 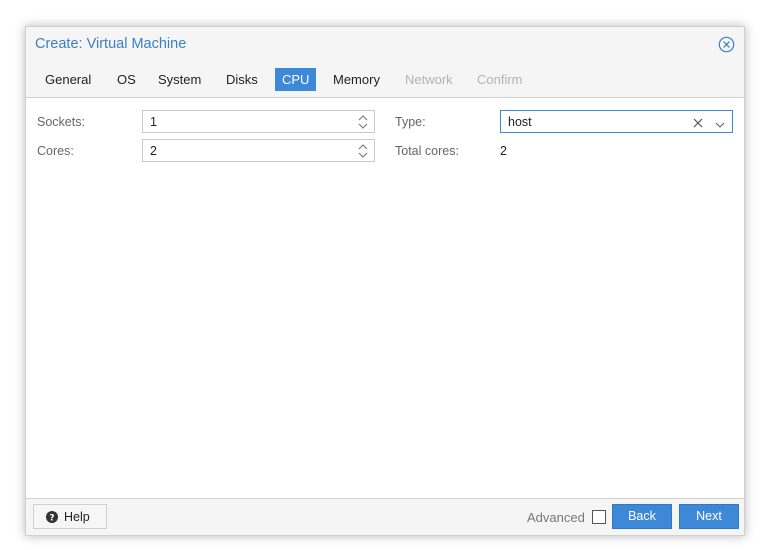 What do you see at coordinates (410, 122) in the screenshot?
I see `type-label: Type:` at bounding box center [410, 122].